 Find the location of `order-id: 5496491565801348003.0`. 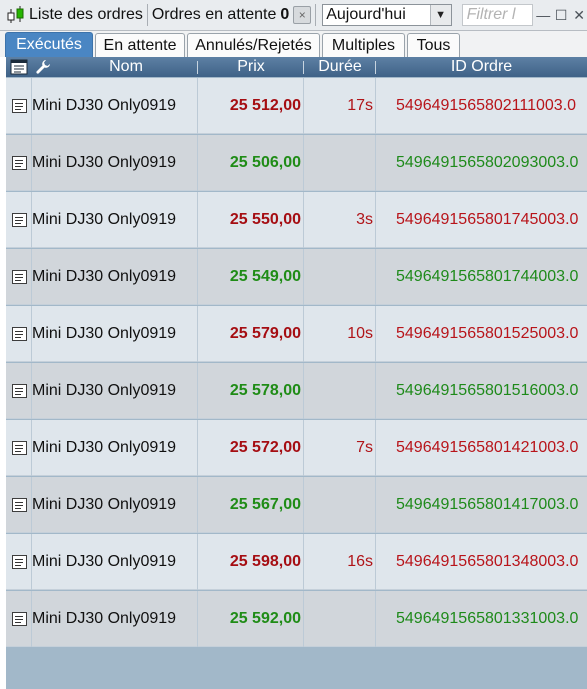

order-id: 5496491565801348003.0 is located at coordinates (487, 561).